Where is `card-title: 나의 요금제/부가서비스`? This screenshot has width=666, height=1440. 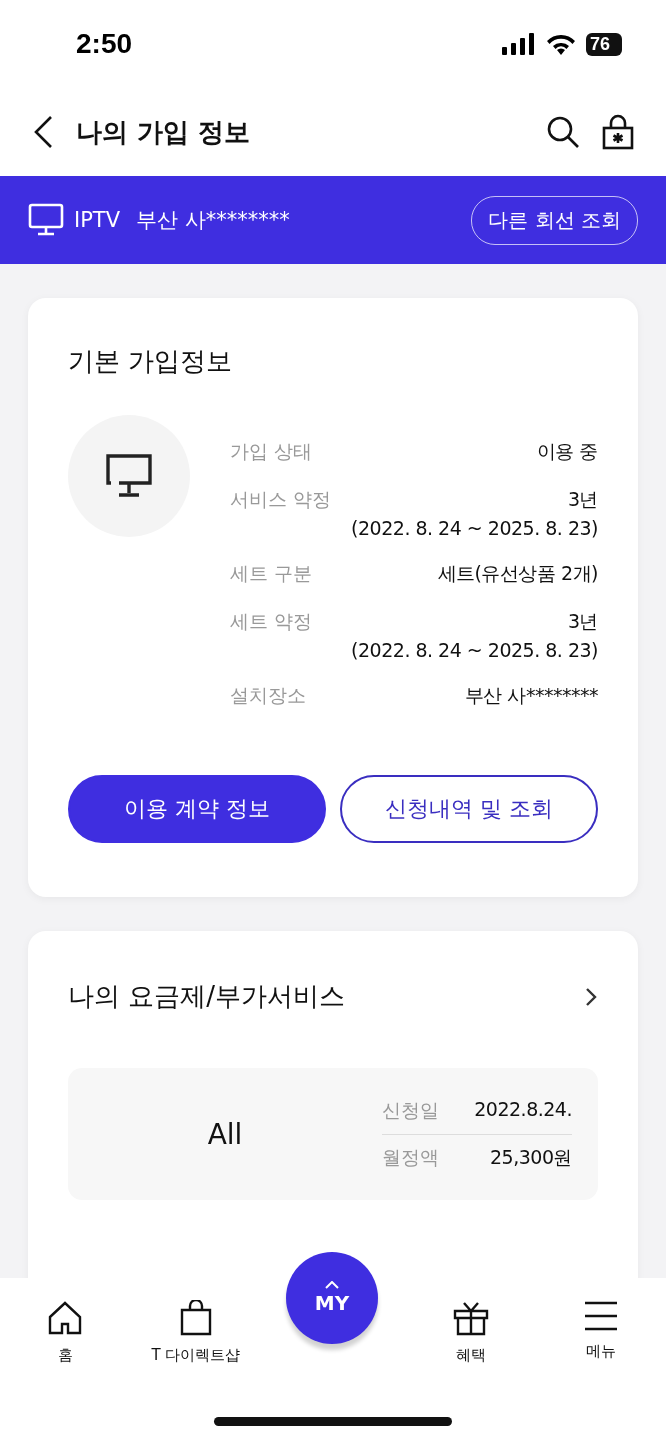
card-title: 나의 요금제/부가서비스 is located at coordinates (207, 996).